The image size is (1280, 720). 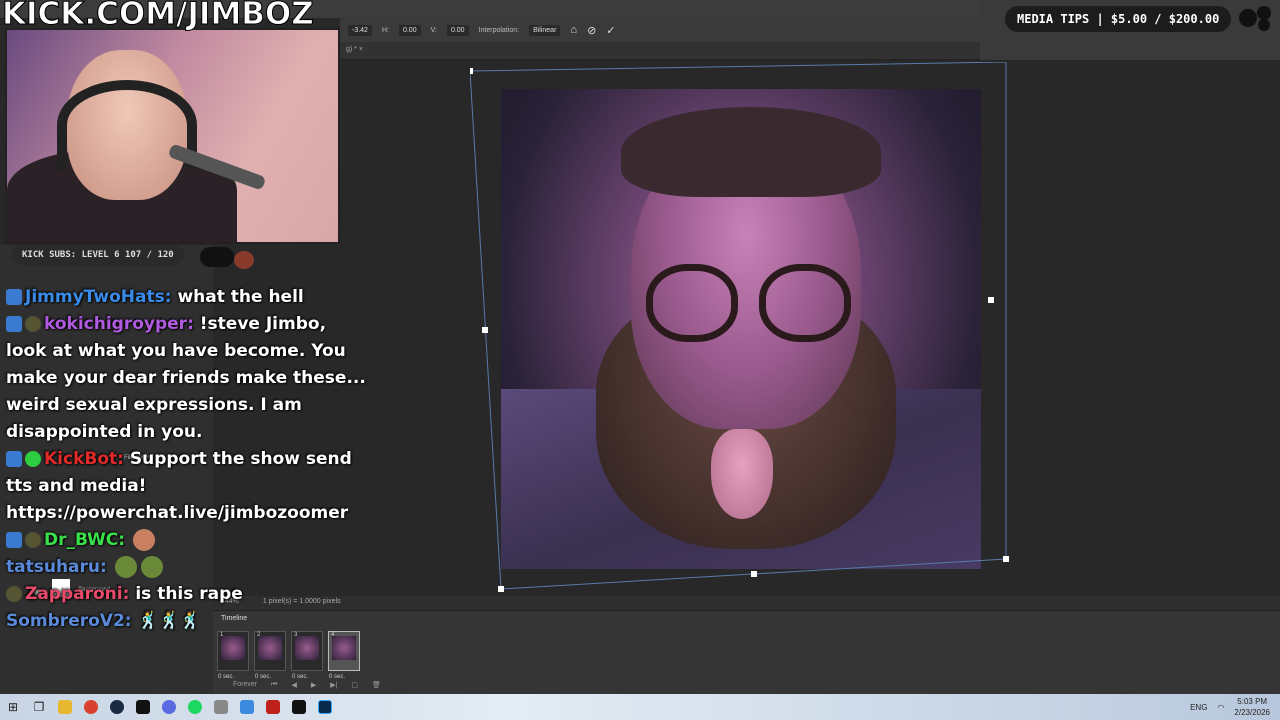 I want to click on x-app-icon, so click(x=299, y=707).